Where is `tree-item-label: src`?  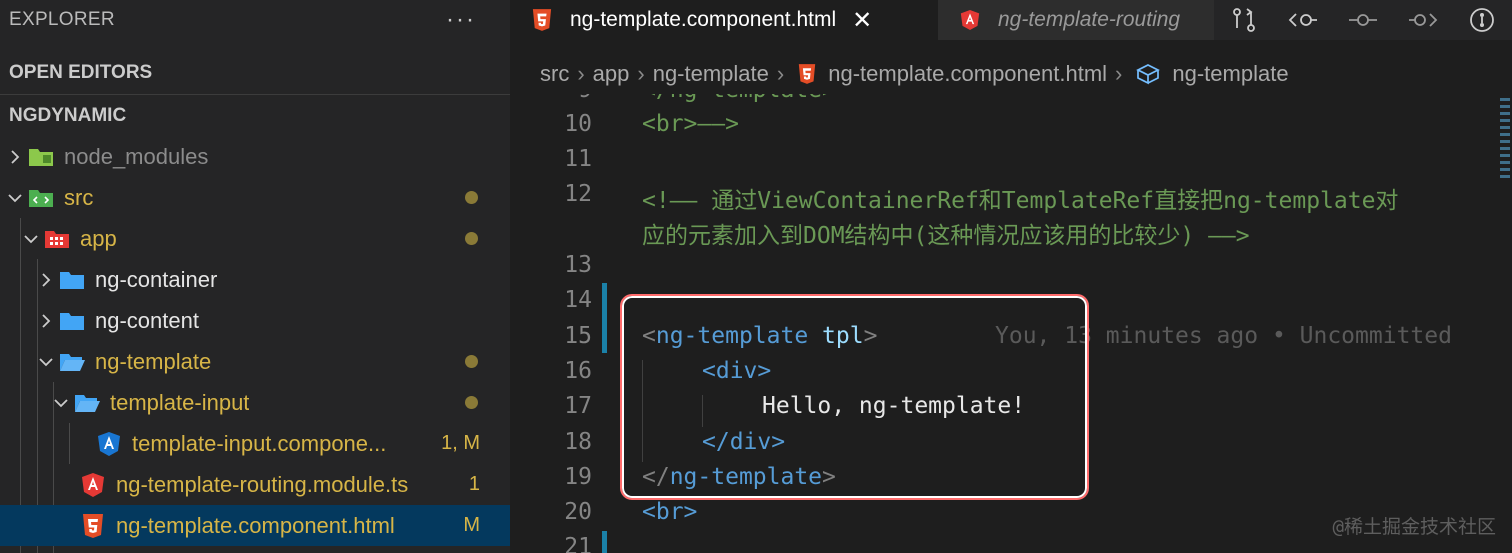 tree-item-label: src is located at coordinates (79, 197).